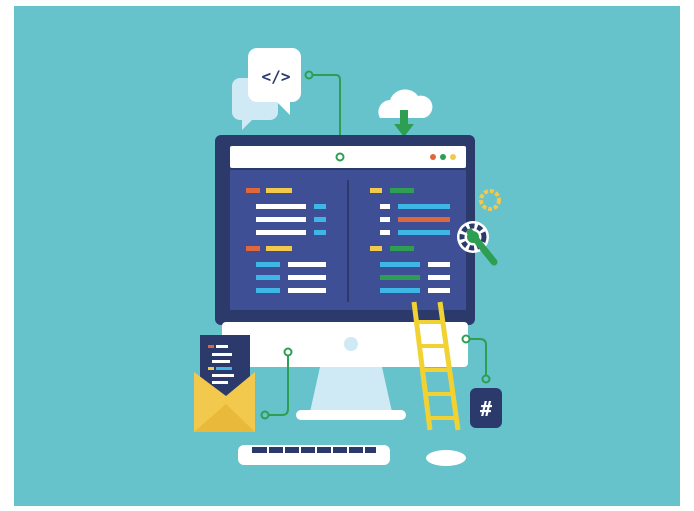 Image resolution: width=694 pixels, height=511 pixels. I want to click on power-button-icon, so click(351, 344).